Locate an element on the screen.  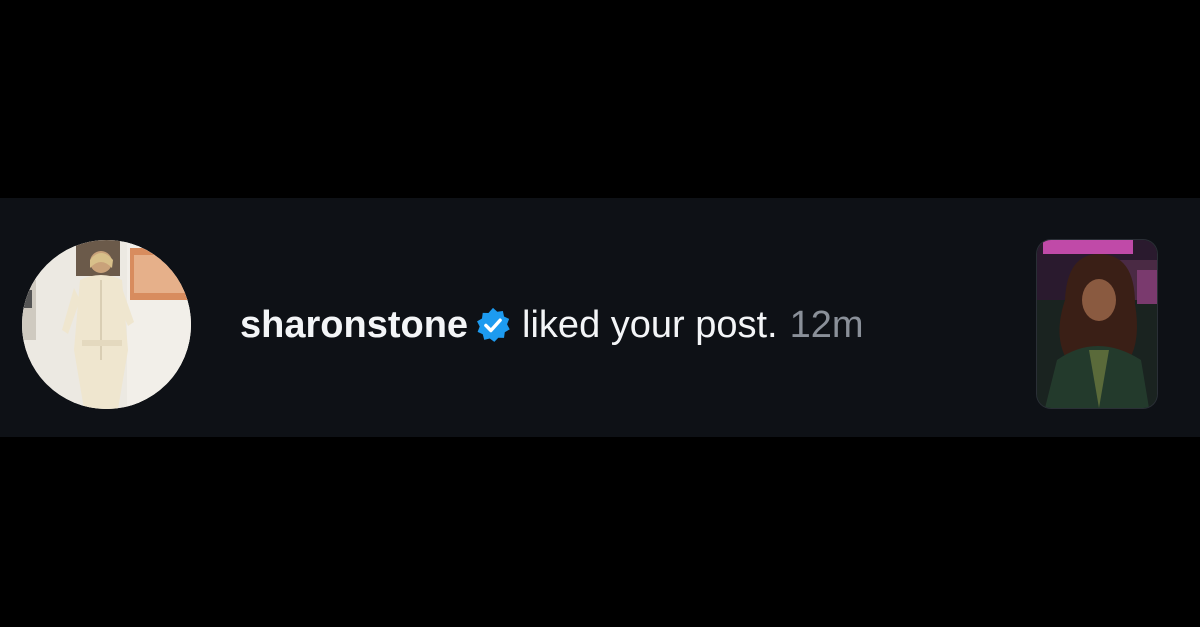
post-photo is located at coordinates (1097, 324).